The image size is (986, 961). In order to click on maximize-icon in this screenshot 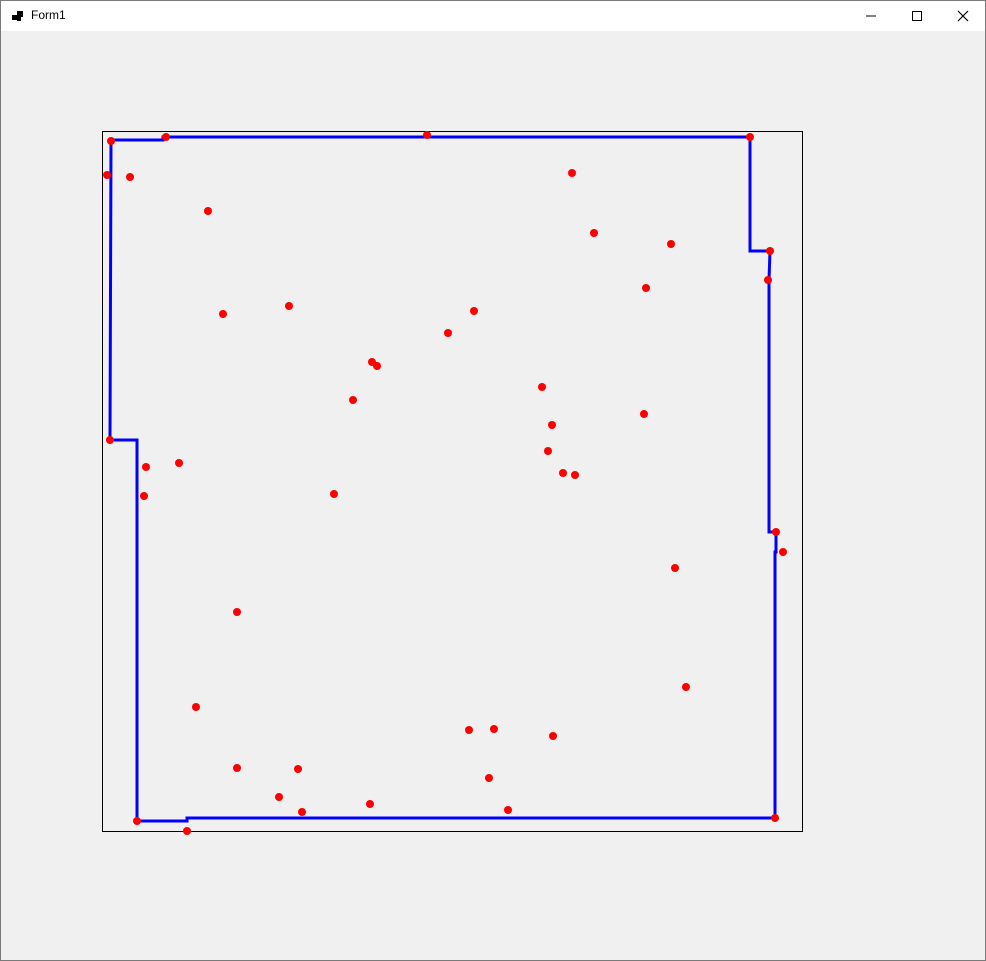, I will do `click(917, 16)`.